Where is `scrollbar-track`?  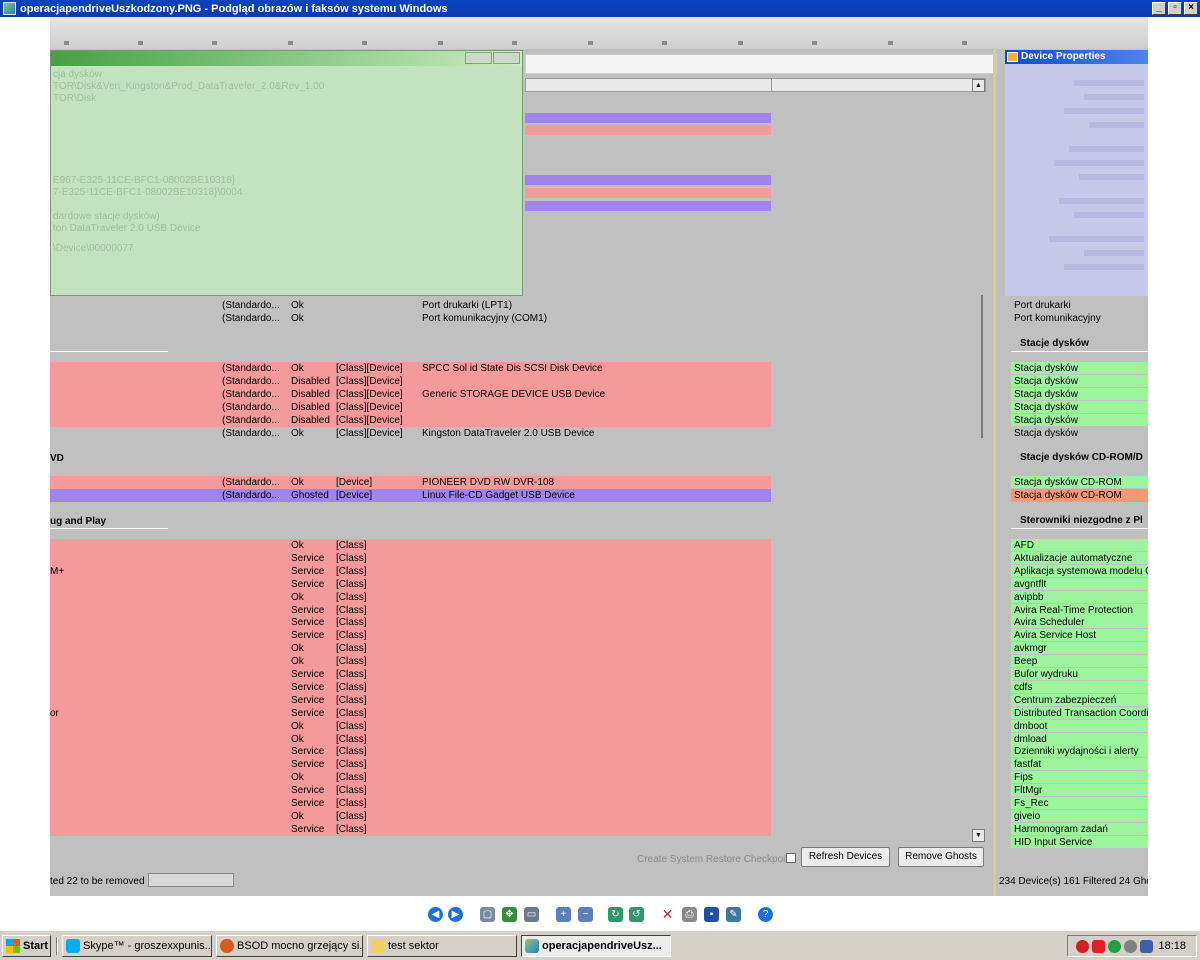
scrollbar-track is located at coordinates (982, 366).